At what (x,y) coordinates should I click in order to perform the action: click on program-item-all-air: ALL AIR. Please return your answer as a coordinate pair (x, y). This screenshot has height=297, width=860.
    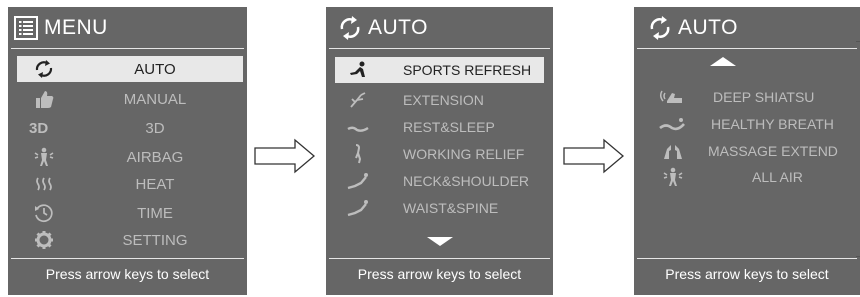
    Looking at the image, I should click on (747, 177).